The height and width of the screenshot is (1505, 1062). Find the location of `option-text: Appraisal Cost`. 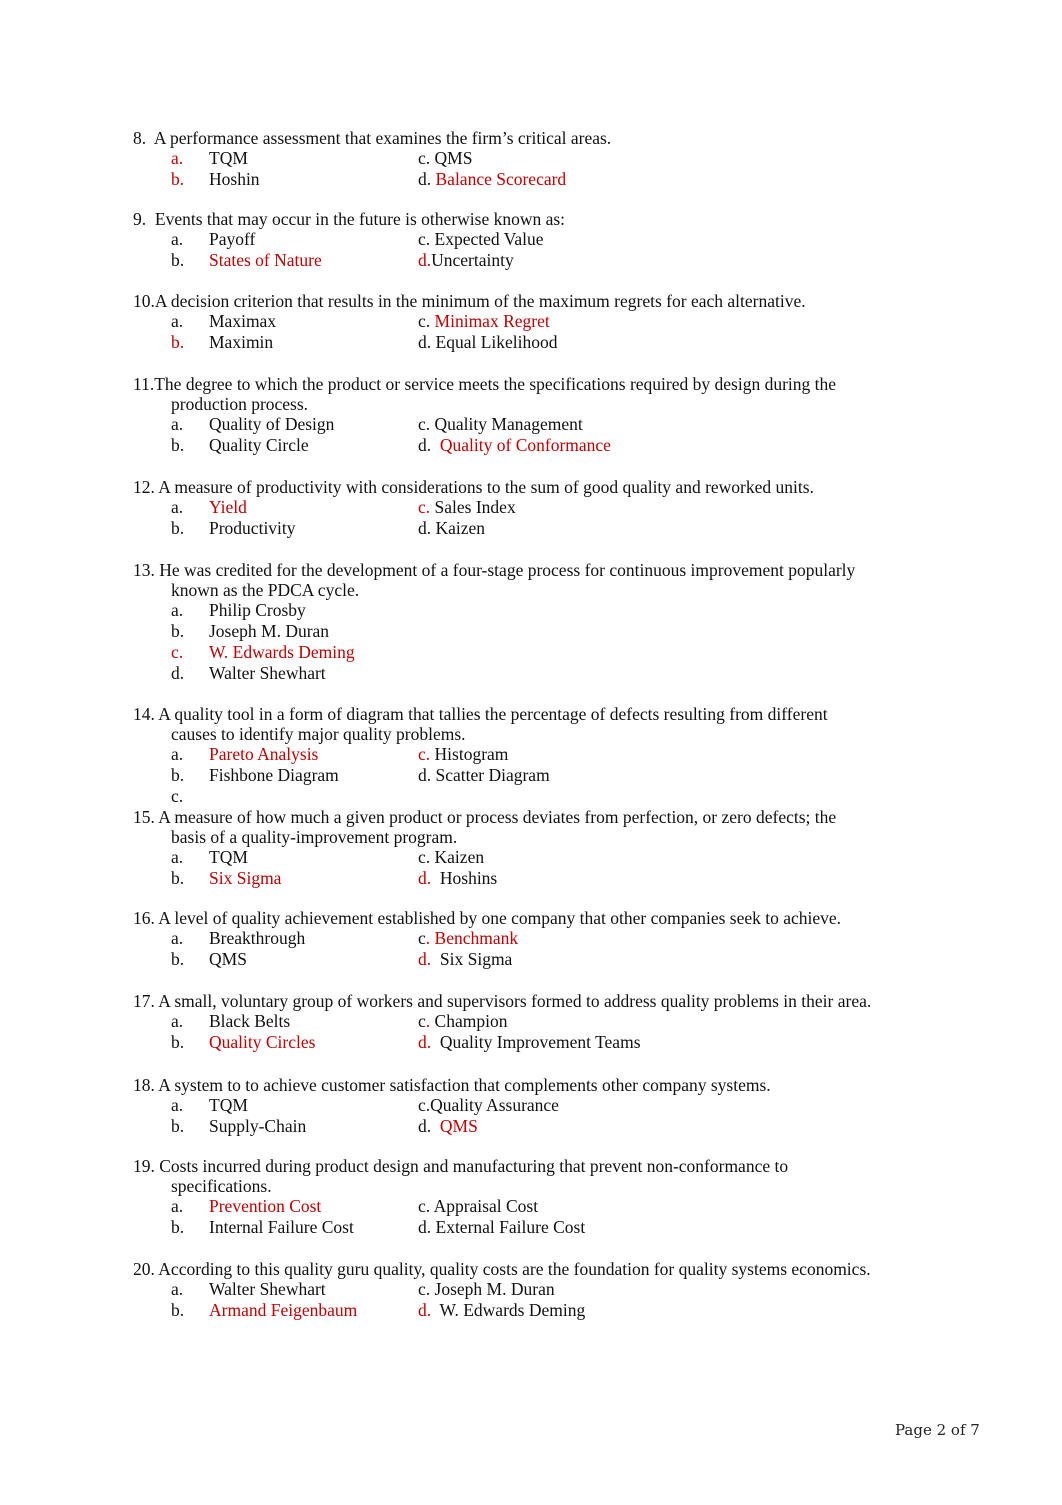

option-text: Appraisal Cost is located at coordinates (484, 1206).